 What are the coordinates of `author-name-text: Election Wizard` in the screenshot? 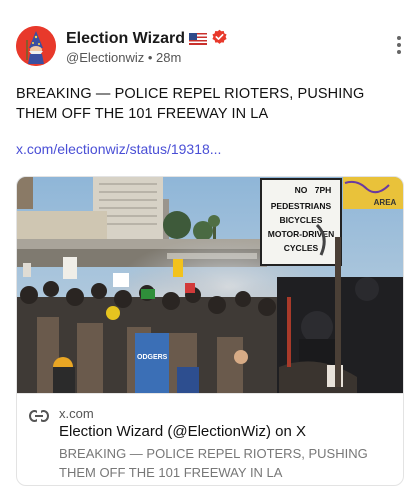 It's located at (125, 38).